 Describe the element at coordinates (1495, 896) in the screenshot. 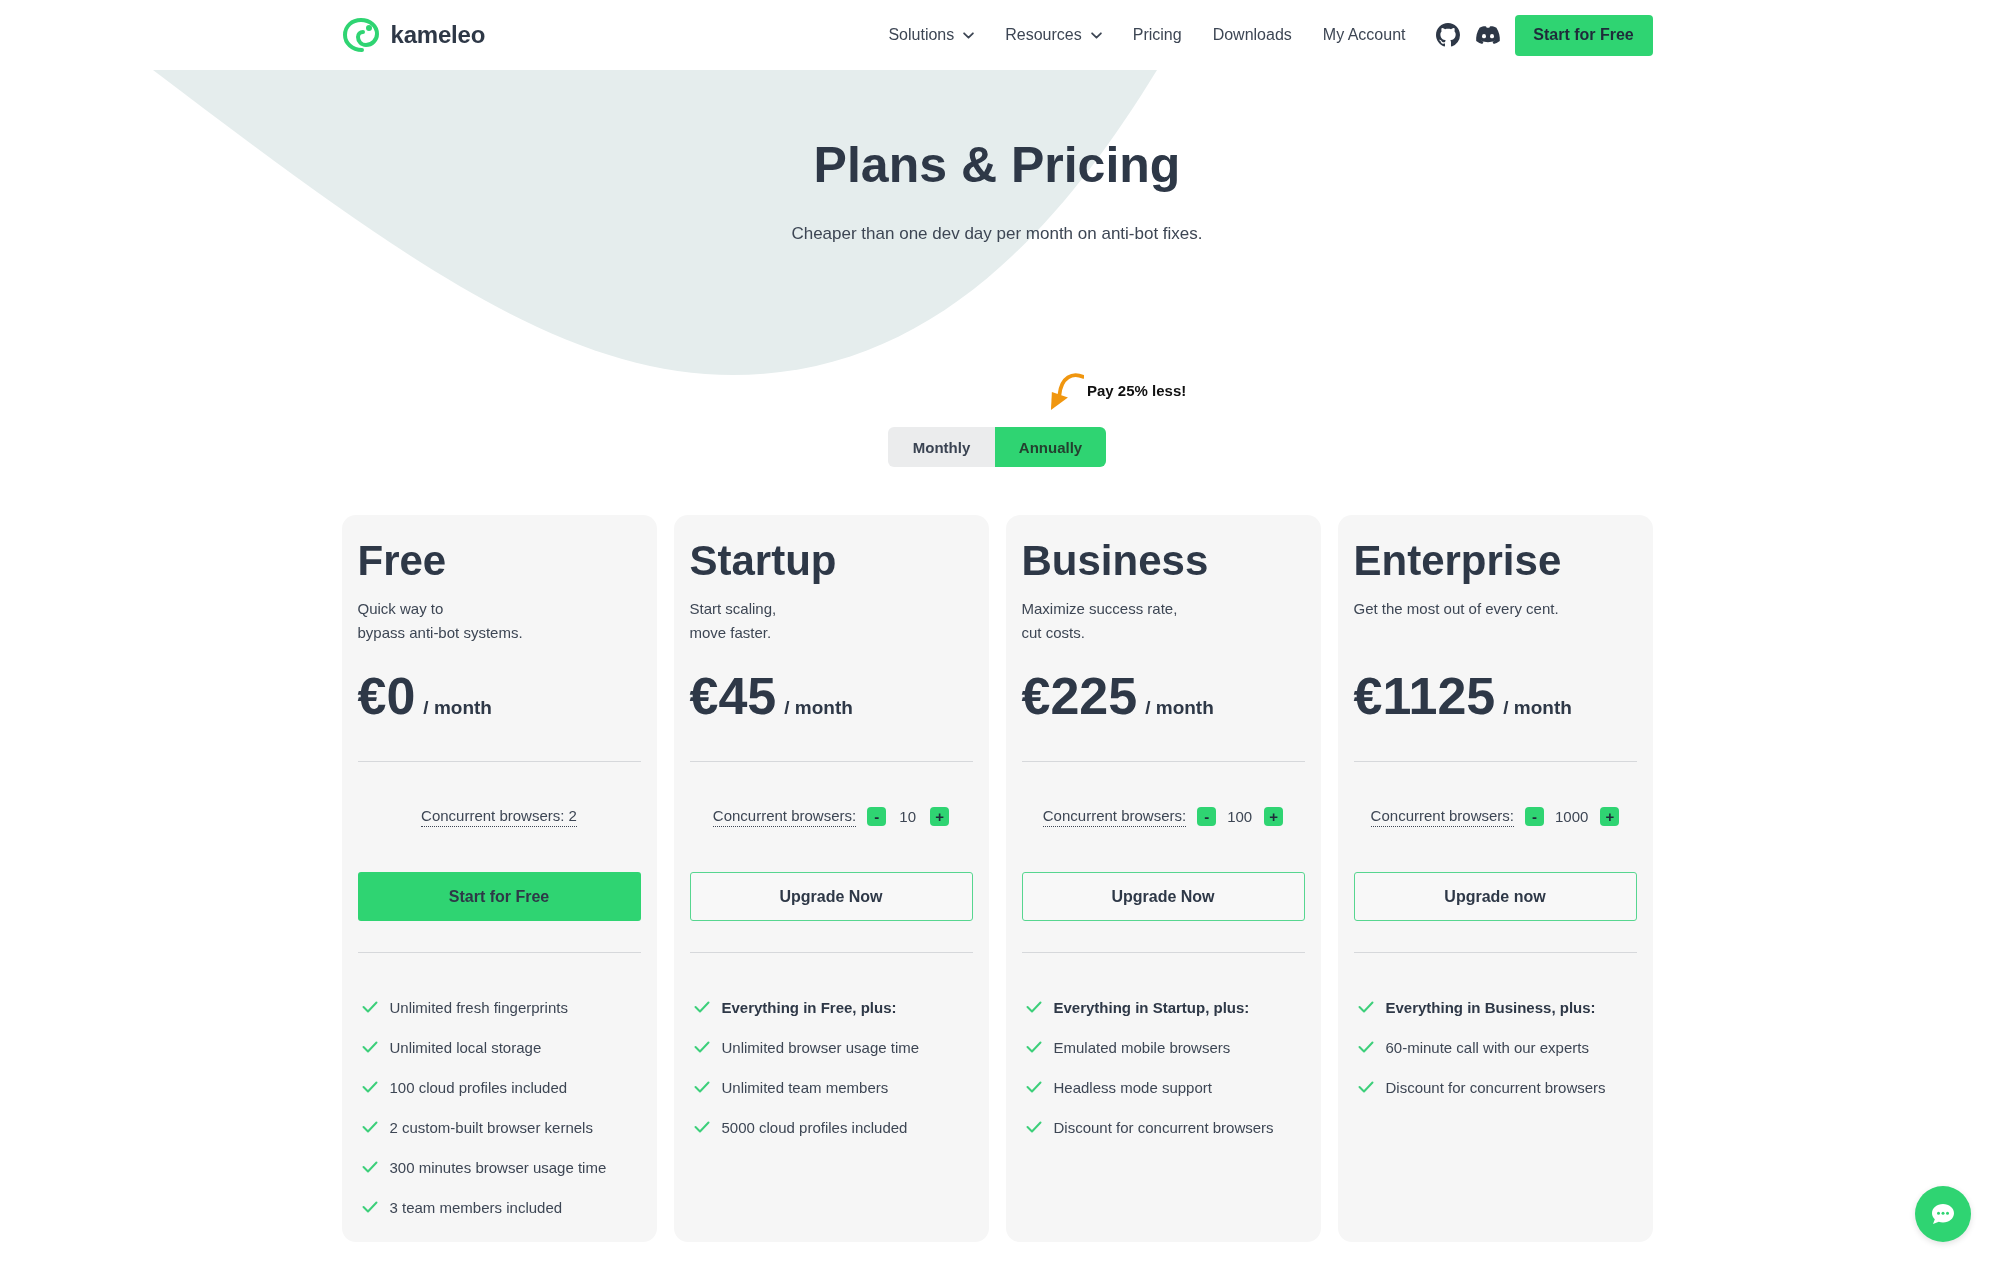

I see `plan-button: Upgrade now` at that location.